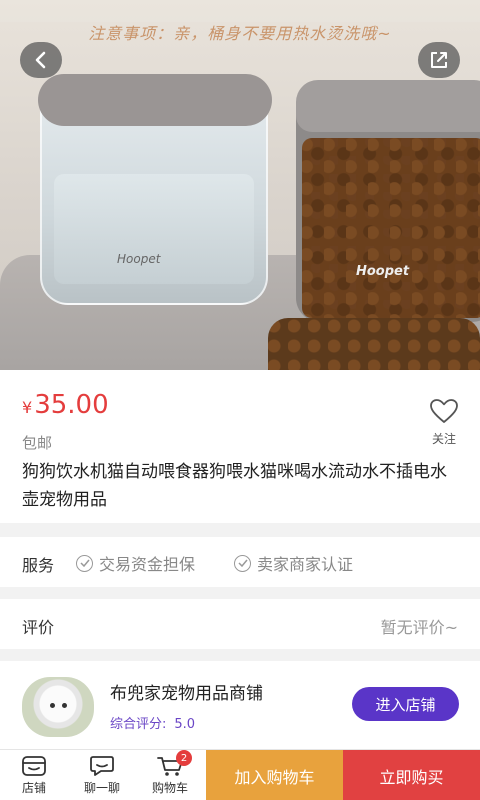  What do you see at coordinates (240, 33) in the screenshot?
I see `image-banner-text: 注意事项：亲，桶身不要用热水烫洗哦~` at bounding box center [240, 33].